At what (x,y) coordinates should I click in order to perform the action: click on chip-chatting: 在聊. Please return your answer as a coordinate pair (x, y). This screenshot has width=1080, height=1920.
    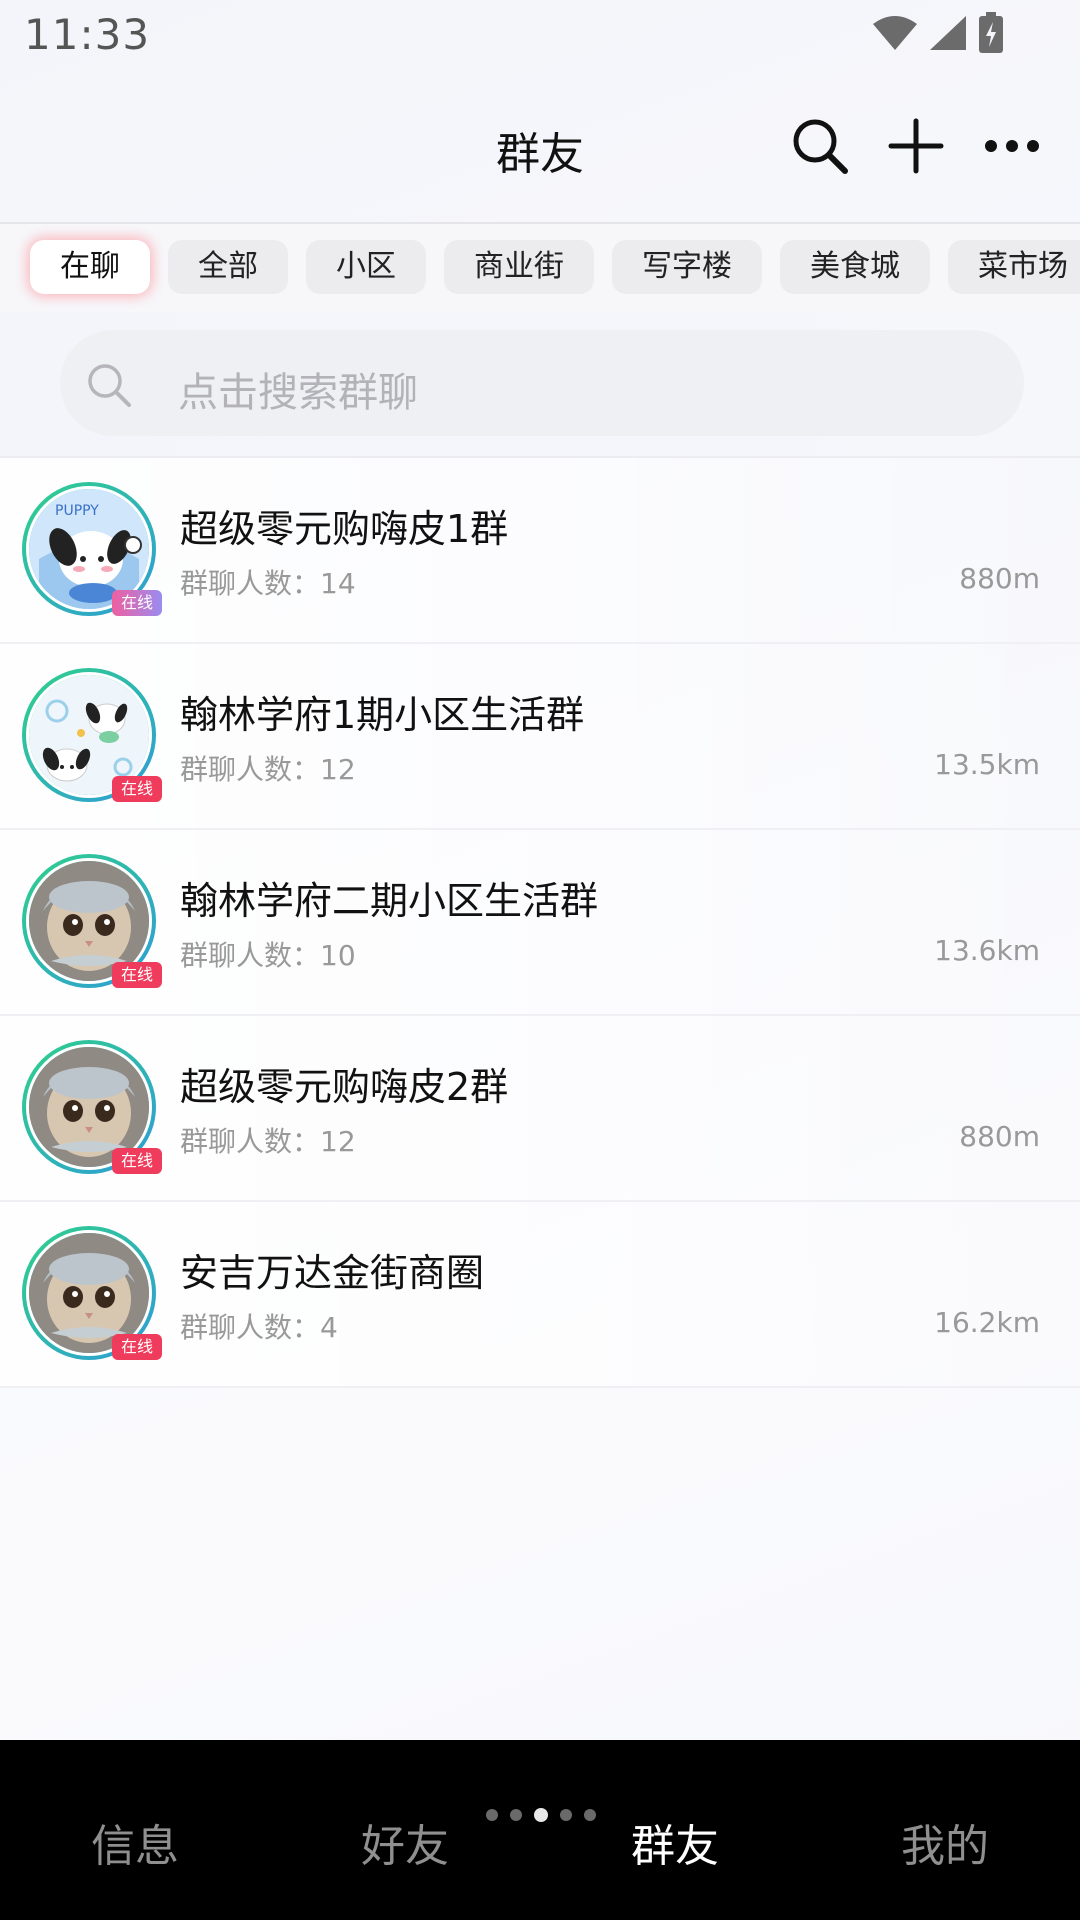
    Looking at the image, I should click on (90, 267).